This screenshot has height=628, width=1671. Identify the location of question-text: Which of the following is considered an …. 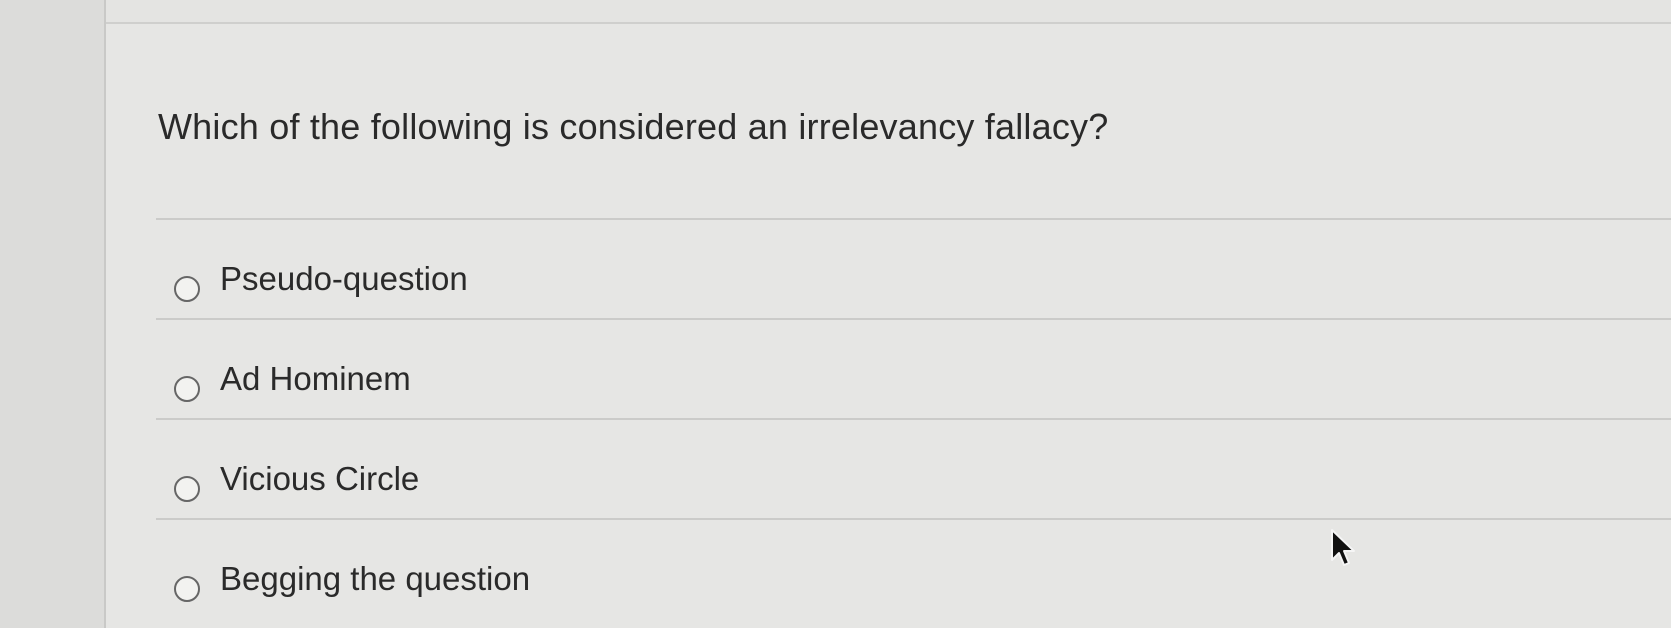
(633, 126).